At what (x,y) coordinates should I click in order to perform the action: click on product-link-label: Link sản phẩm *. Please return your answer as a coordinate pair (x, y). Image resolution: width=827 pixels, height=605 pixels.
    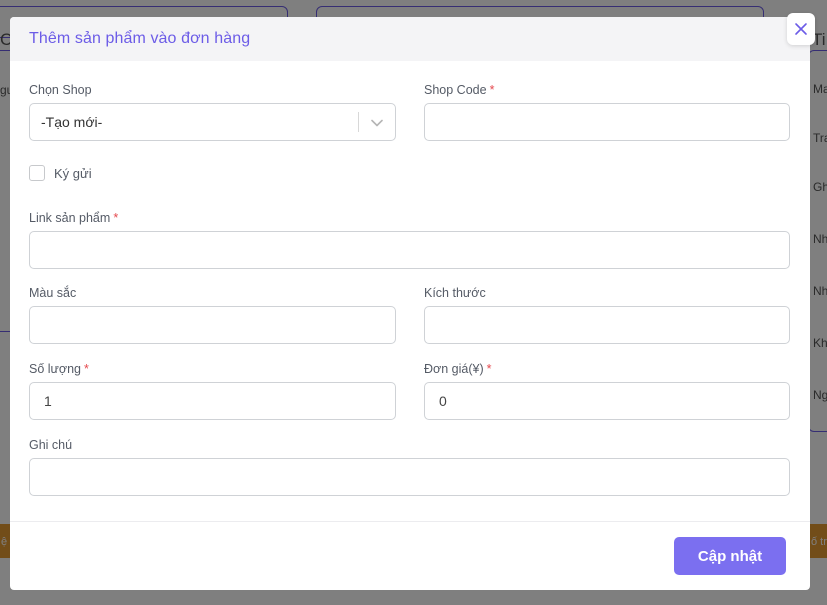
    Looking at the image, I should click on (74, 218).